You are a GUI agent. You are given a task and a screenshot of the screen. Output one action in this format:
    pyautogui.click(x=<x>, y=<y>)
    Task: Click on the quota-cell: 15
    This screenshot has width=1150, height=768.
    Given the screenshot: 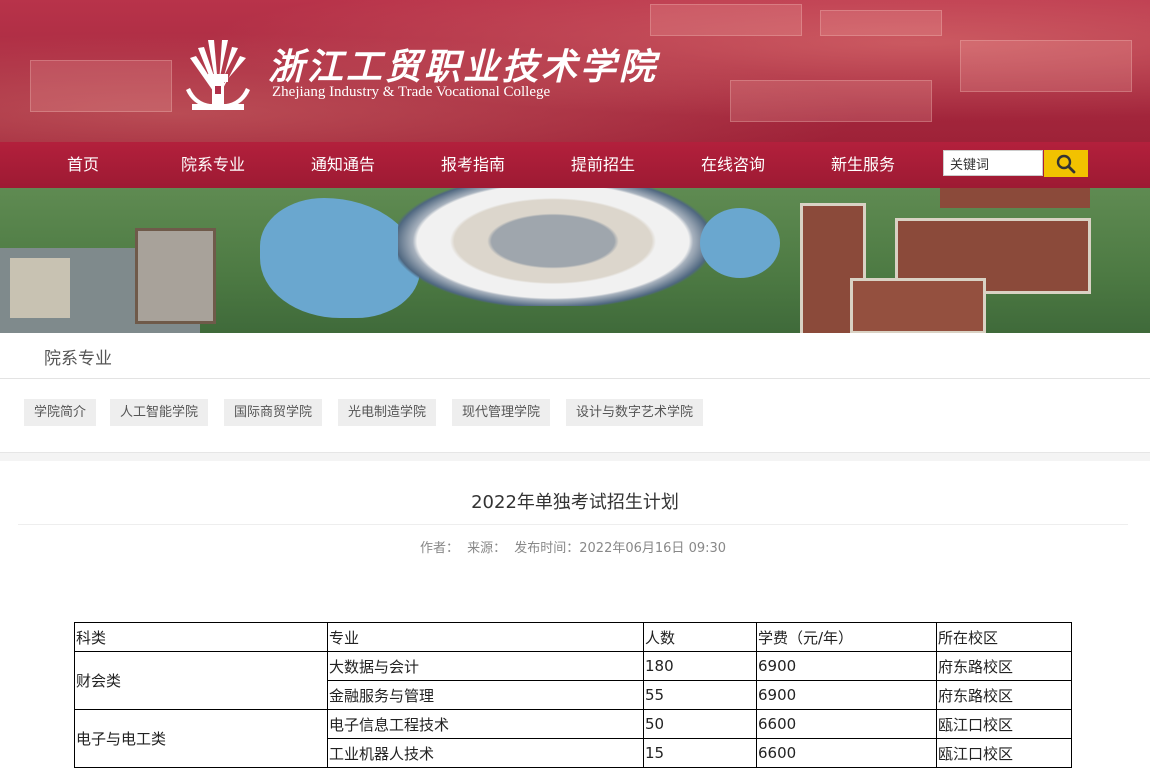 What is the action you would take?
    pyautogui.click(x=700, y=753)
    